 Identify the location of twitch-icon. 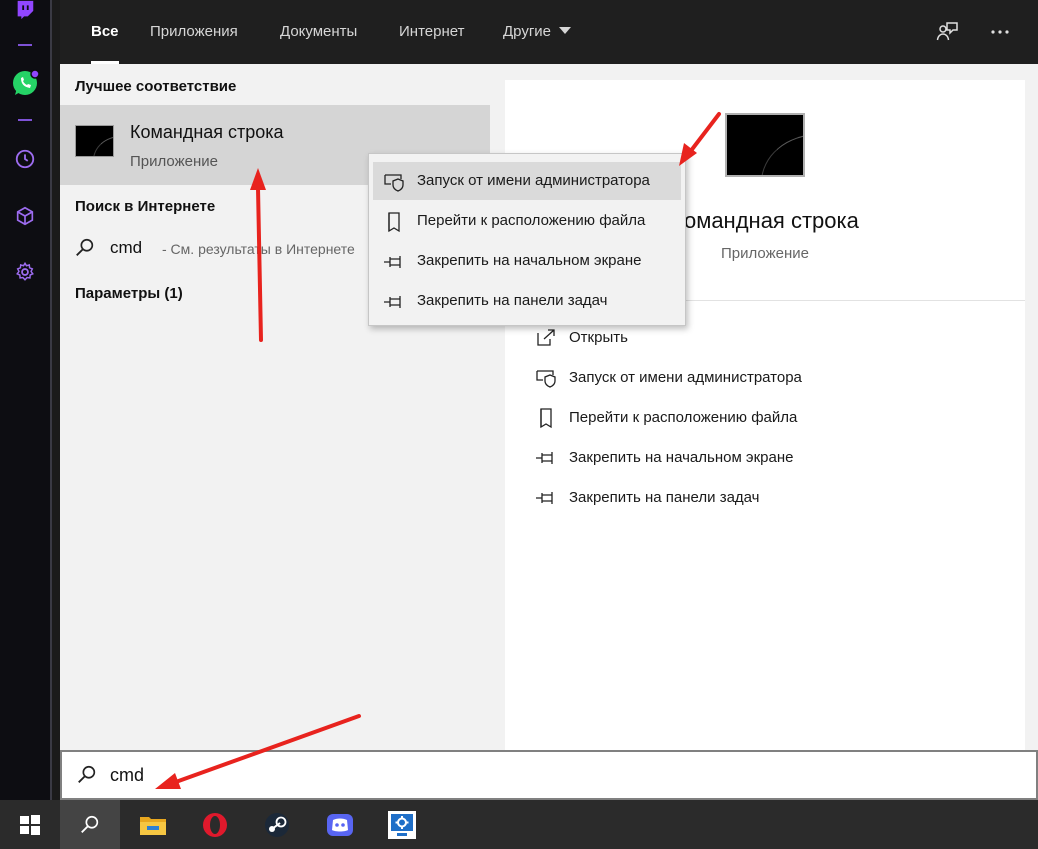
(25, 12).